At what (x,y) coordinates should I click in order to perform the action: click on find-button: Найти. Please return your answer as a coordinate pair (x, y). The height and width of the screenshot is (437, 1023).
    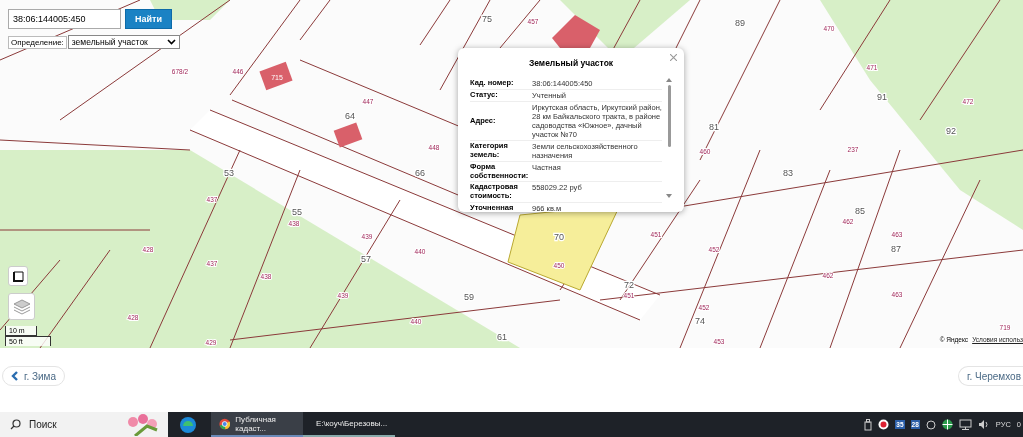
    Looking at the image, I should click on (148, 19).